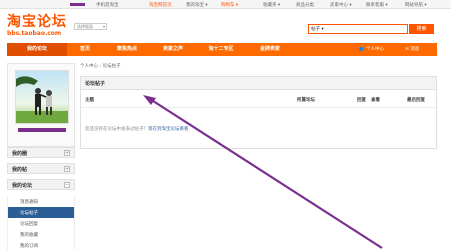 Image resolution: width=451 pixels, height=250 pixels. What do you see at coordinates (407, 49) in the screenshot?
I see `mail-icon: ✉` at bounding box center [407, 49].